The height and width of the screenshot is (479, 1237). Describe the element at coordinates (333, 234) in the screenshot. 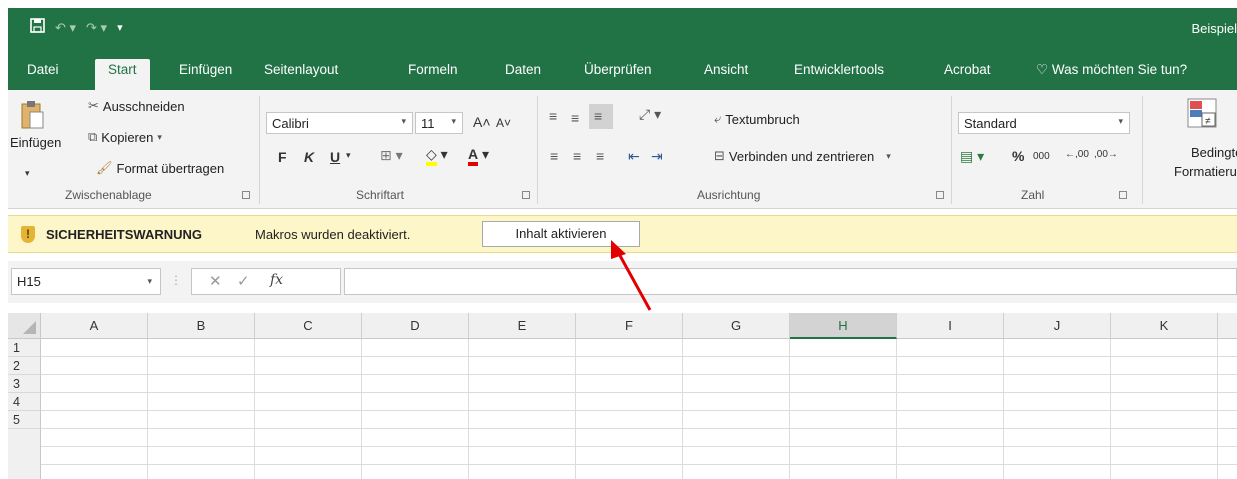

I see `security-warning-text: Makros wurden deaktiviert.` at that location.